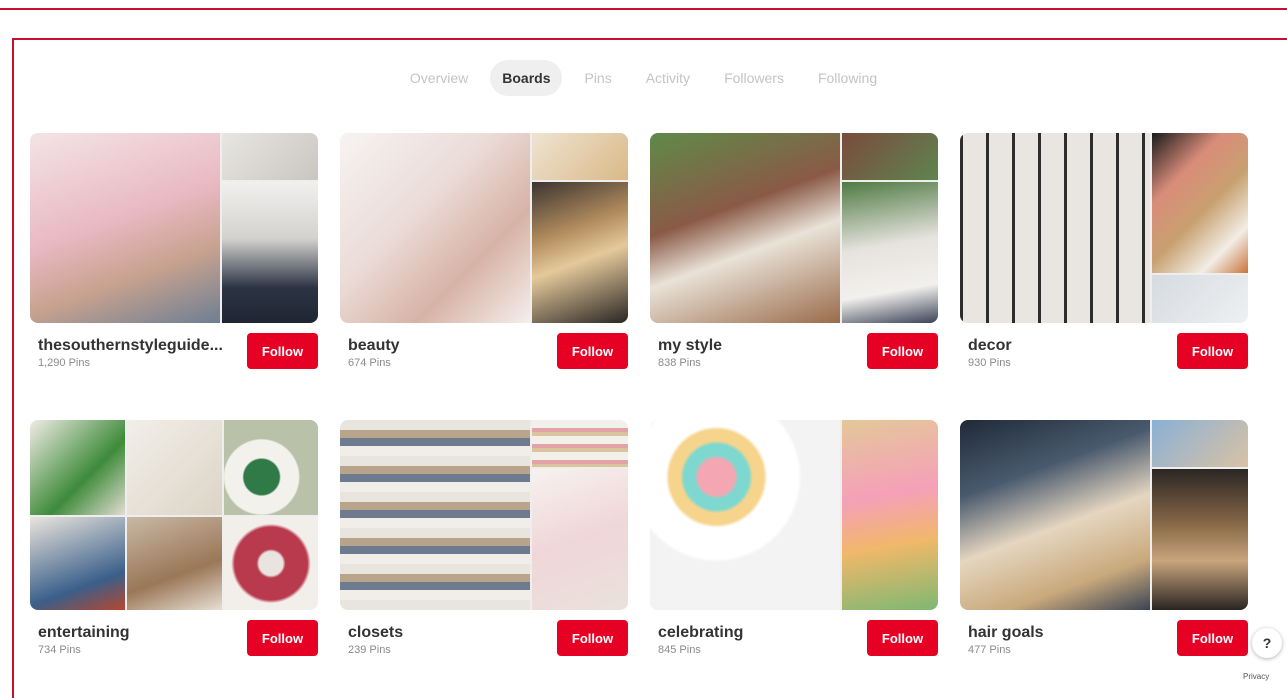 Image resolution: width=1287 pixels, height=698 pixels. Describe the element at coordinates (847, 78) in the screenshot. I see `tab-following: Following` at that location.